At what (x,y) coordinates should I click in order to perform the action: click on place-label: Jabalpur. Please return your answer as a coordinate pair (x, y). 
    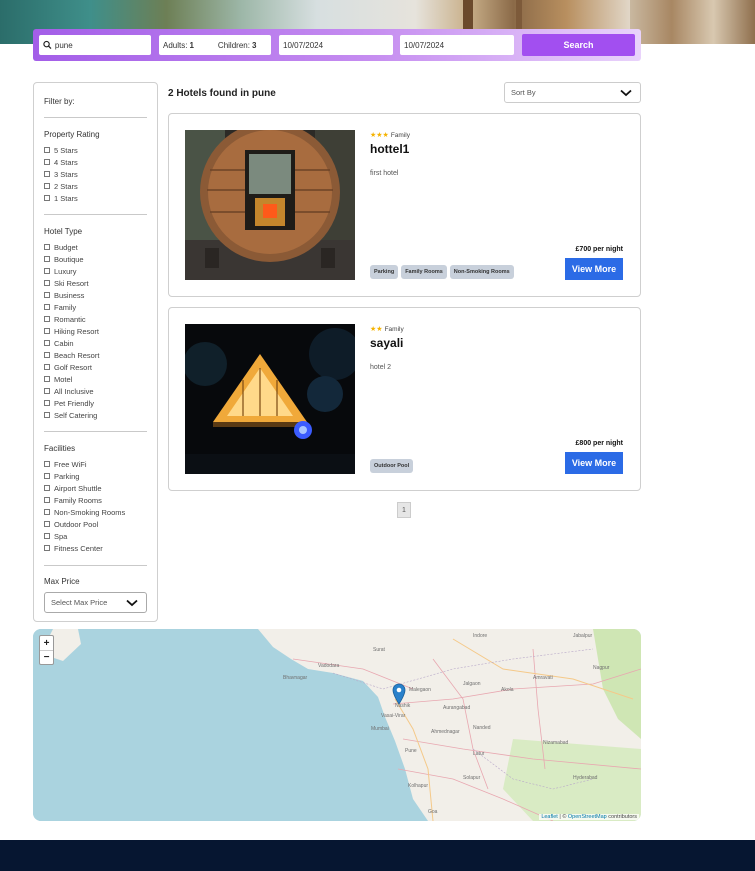
    Looking at the image, I should click on (583, 636).